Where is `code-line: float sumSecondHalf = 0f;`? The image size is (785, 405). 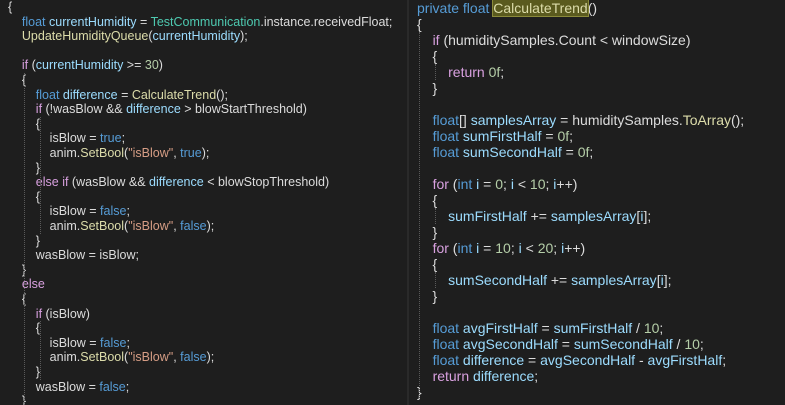
code-line: float sumSecondHalf = 0f; is located at coordinates (597, 152).